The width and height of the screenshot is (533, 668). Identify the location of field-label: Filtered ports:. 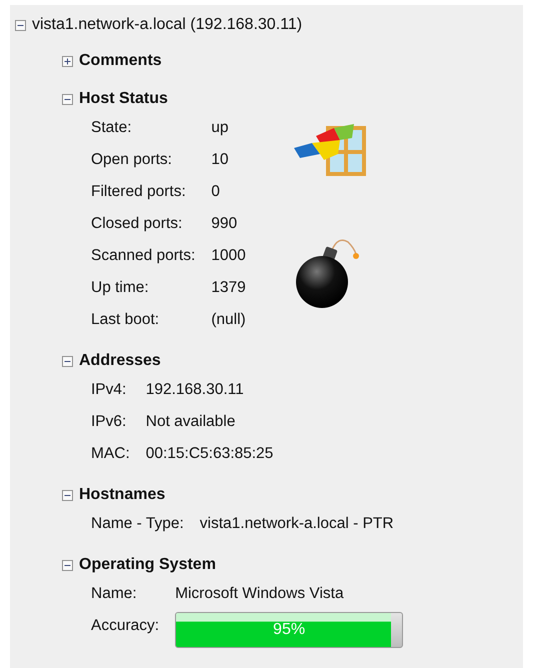
(138, 192).